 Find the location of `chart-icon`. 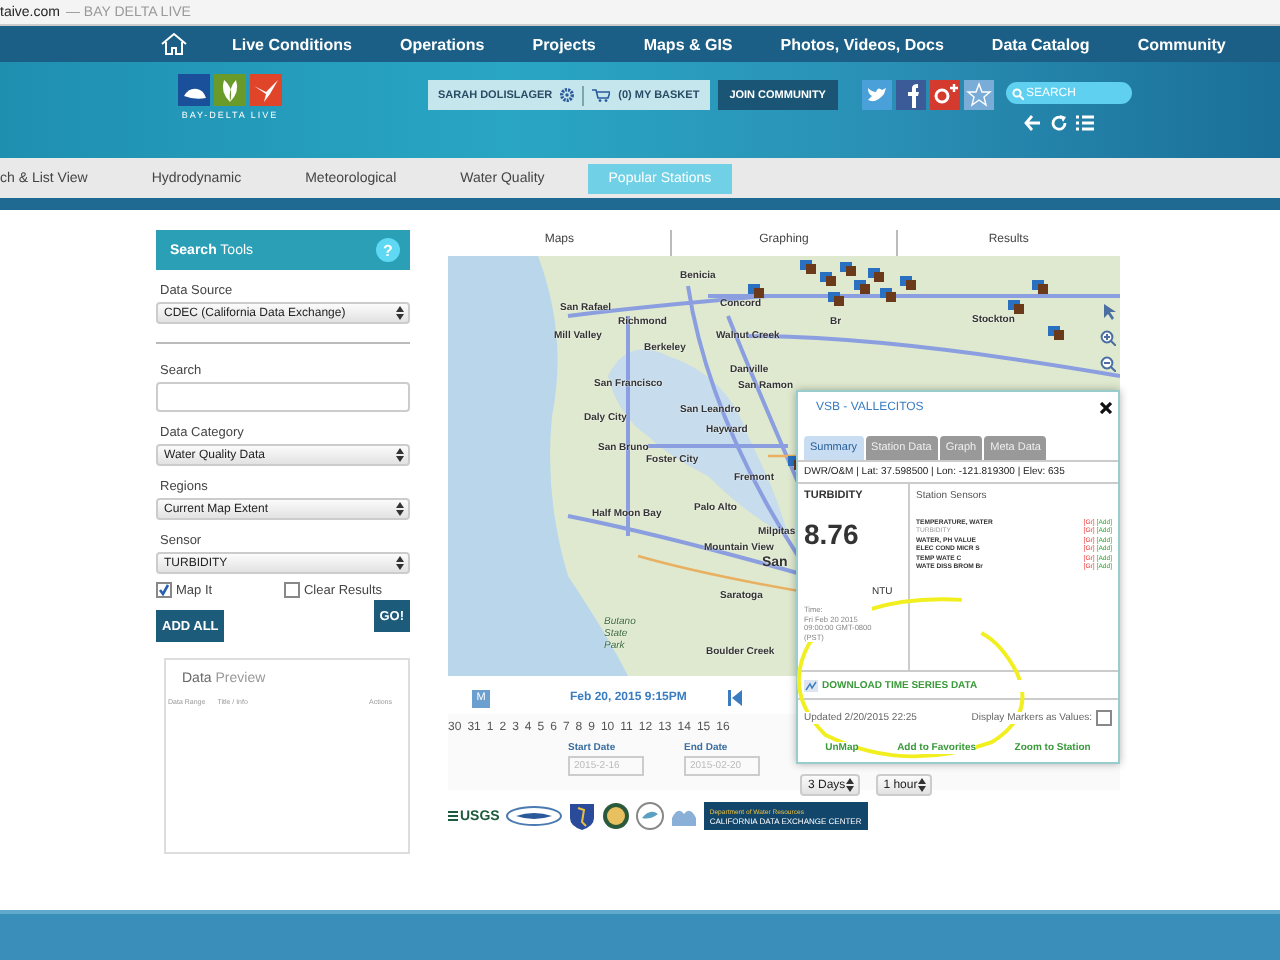

chart-icon is located at coordinates (811, 686).